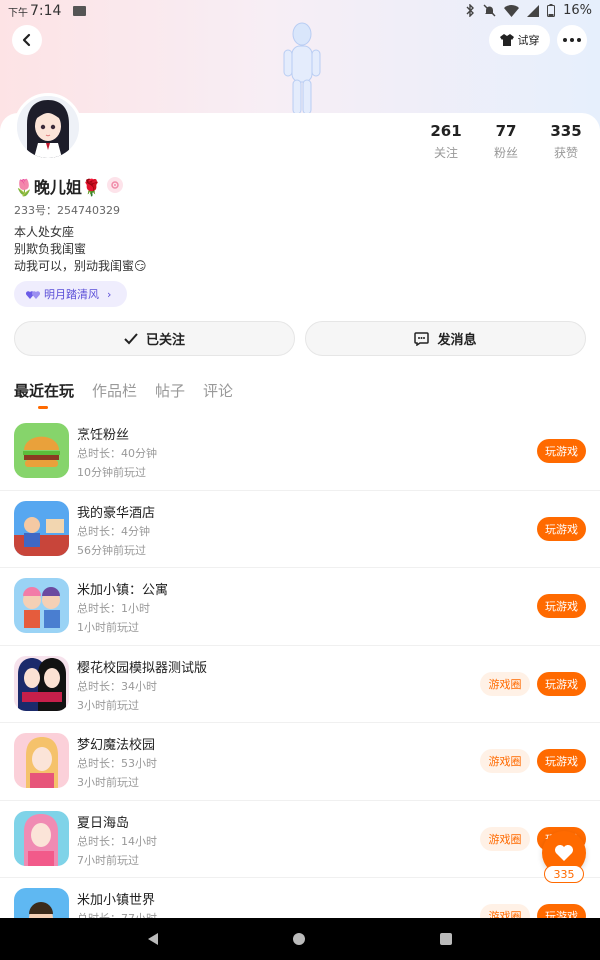 This screenshot has height=960, width=600. Describe the element at coordinates (551, 10) in the screenshot. I see `battery-icon` at that location.